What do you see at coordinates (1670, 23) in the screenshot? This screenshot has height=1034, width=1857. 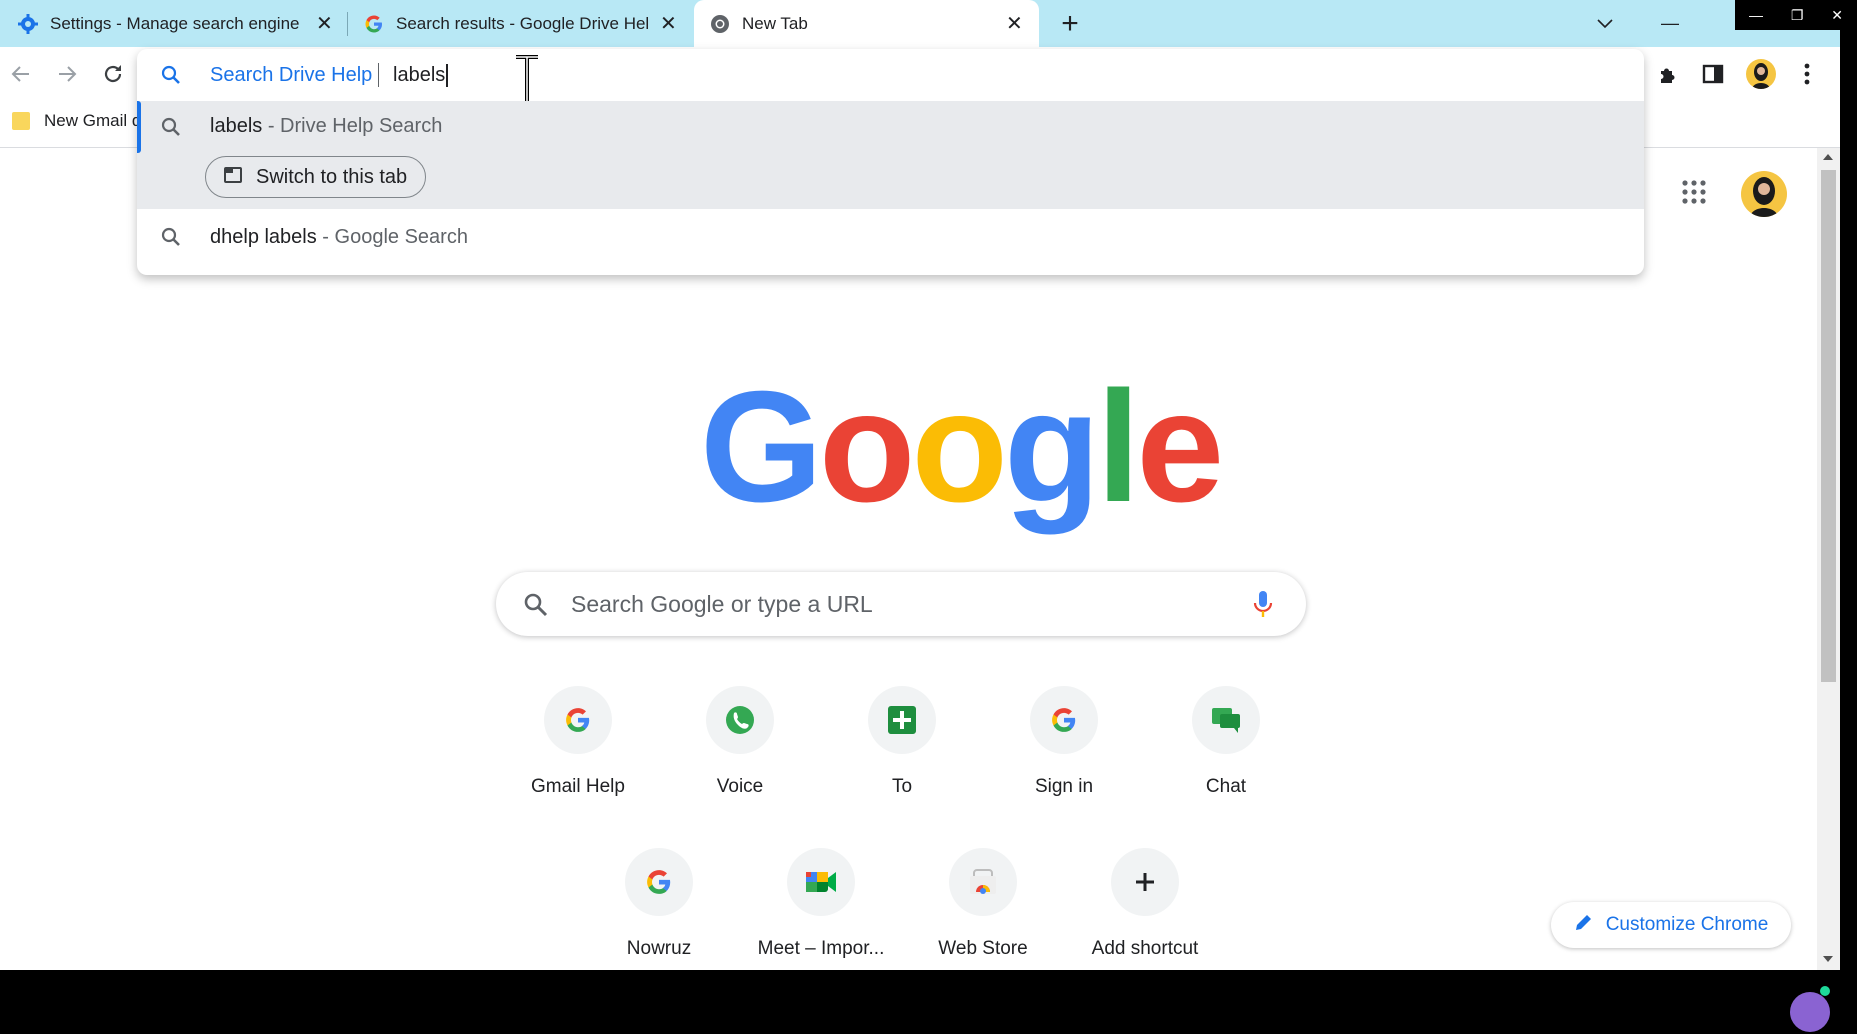 I see `minimize-button: —` at bounding box center [1670, 23].